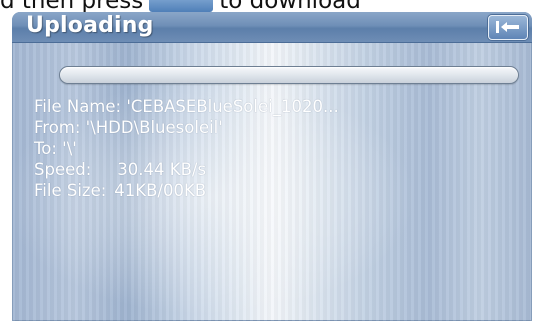 The height and width of the screenshot is (321, 544). I want to click on back-arrow-icon, so click(507, 27).